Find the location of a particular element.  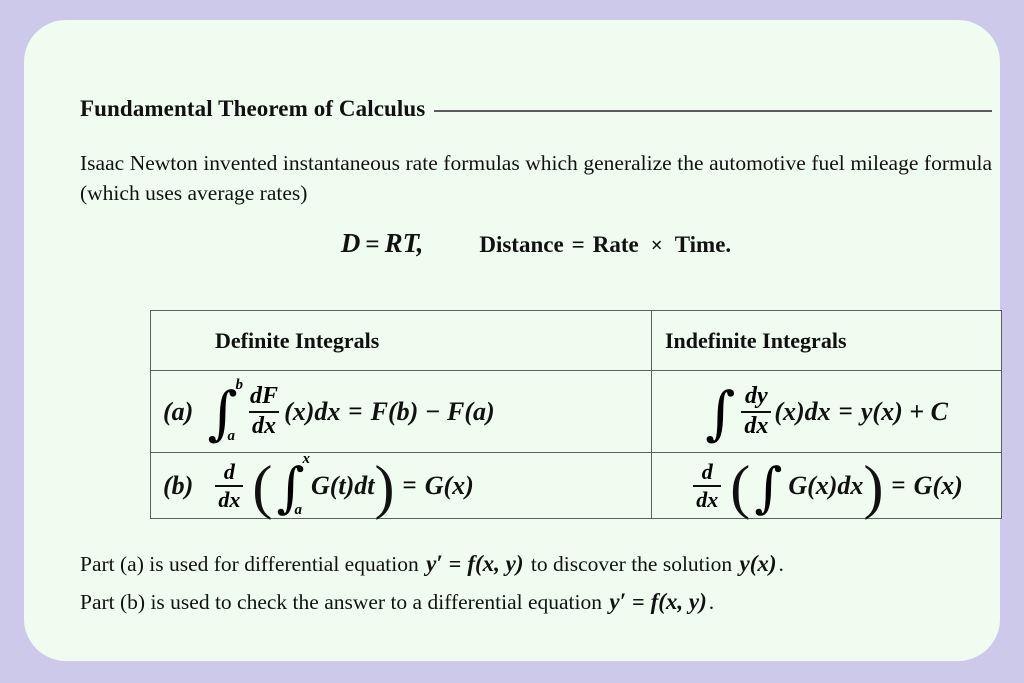

fraction-dF-dx: dF dx is located at coordinates (264, 411).